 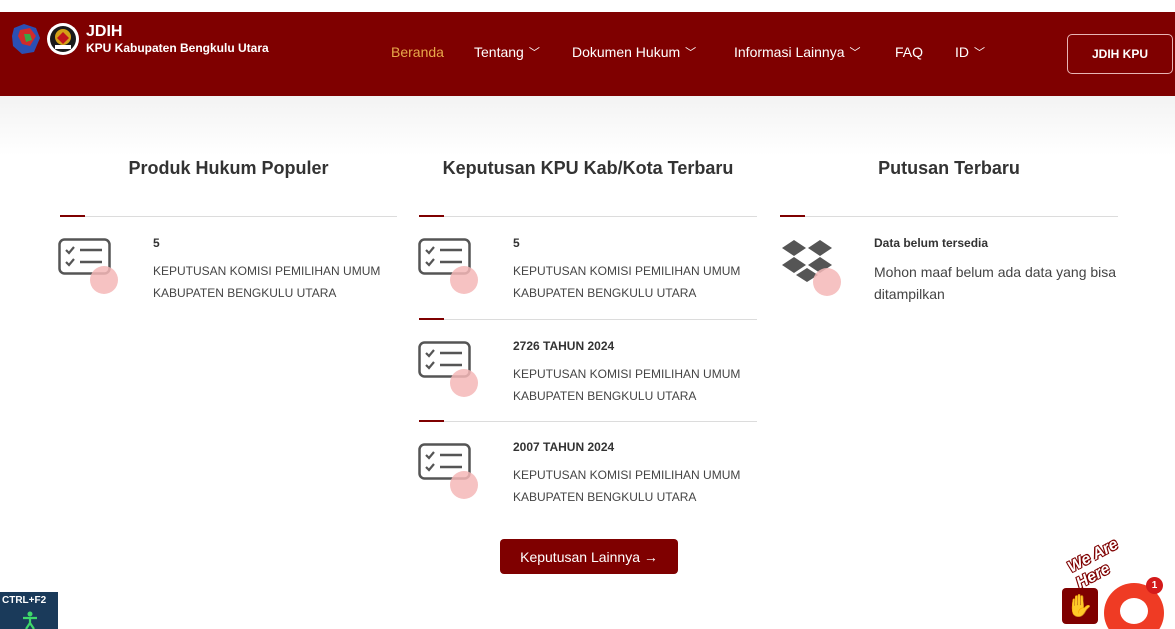 What do you see at coordinates (30, 620) in the screenshot?
I see `accessibility-icon` at bounding box center [30, 620].